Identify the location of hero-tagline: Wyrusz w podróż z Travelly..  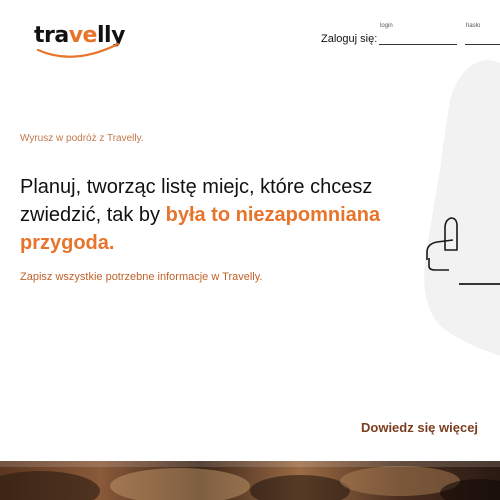
(82, 138).